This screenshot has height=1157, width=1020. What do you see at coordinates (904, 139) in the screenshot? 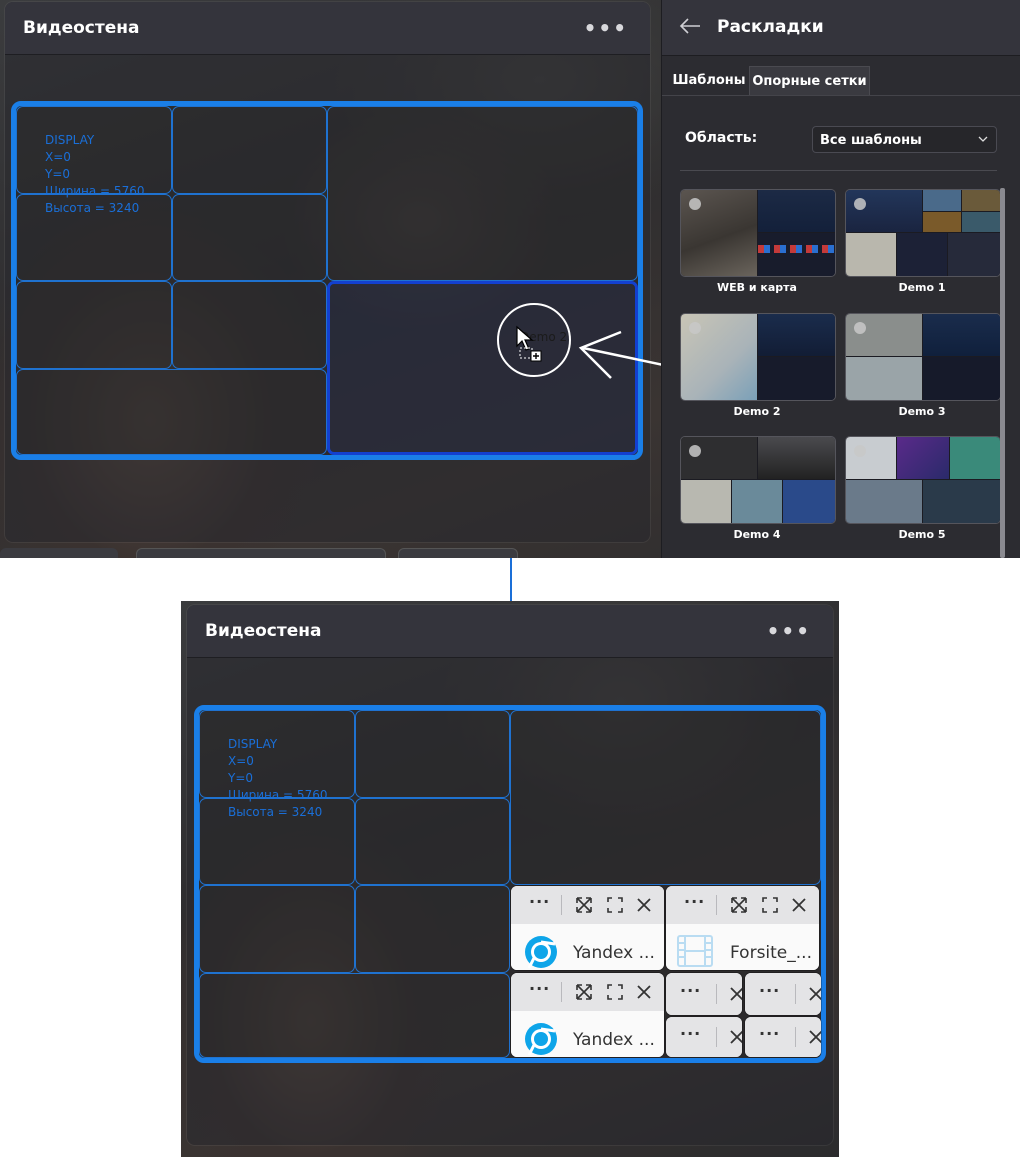
I see `area-select: Все шаблоны` at bounding box center [904, 139].